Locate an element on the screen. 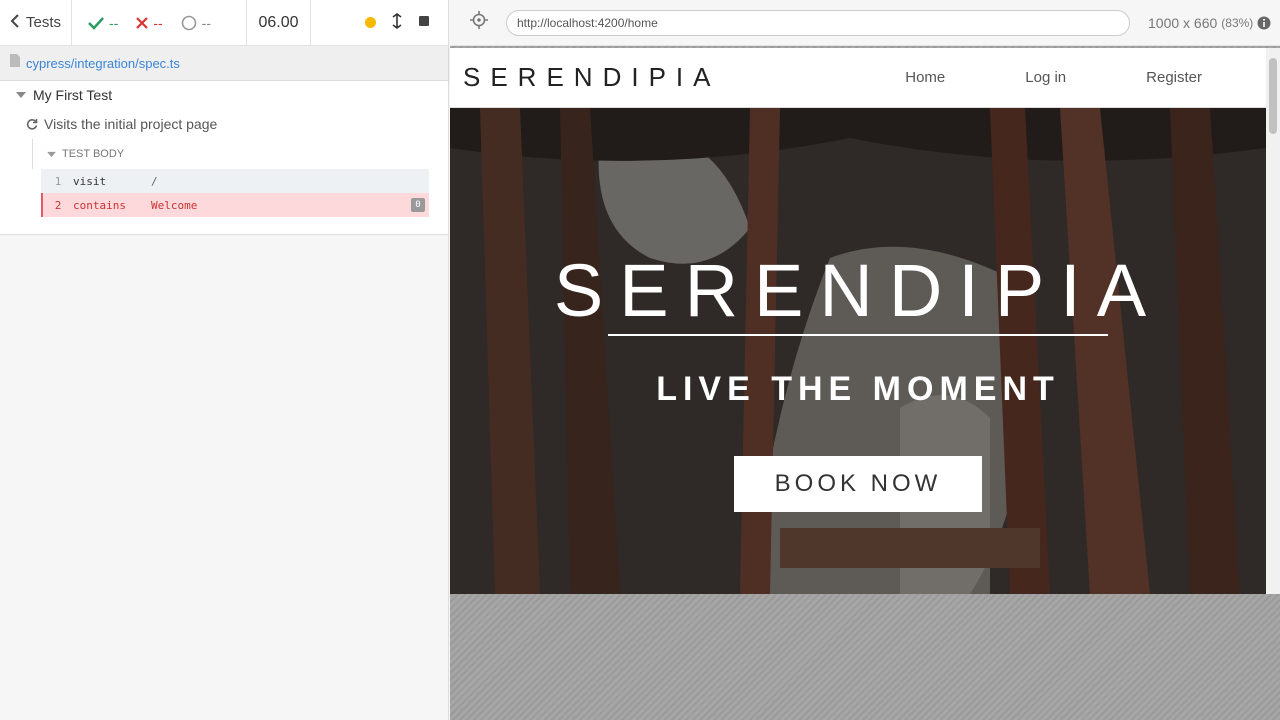  viewport-scale: (83%) is located at coordinates (1237, 22).